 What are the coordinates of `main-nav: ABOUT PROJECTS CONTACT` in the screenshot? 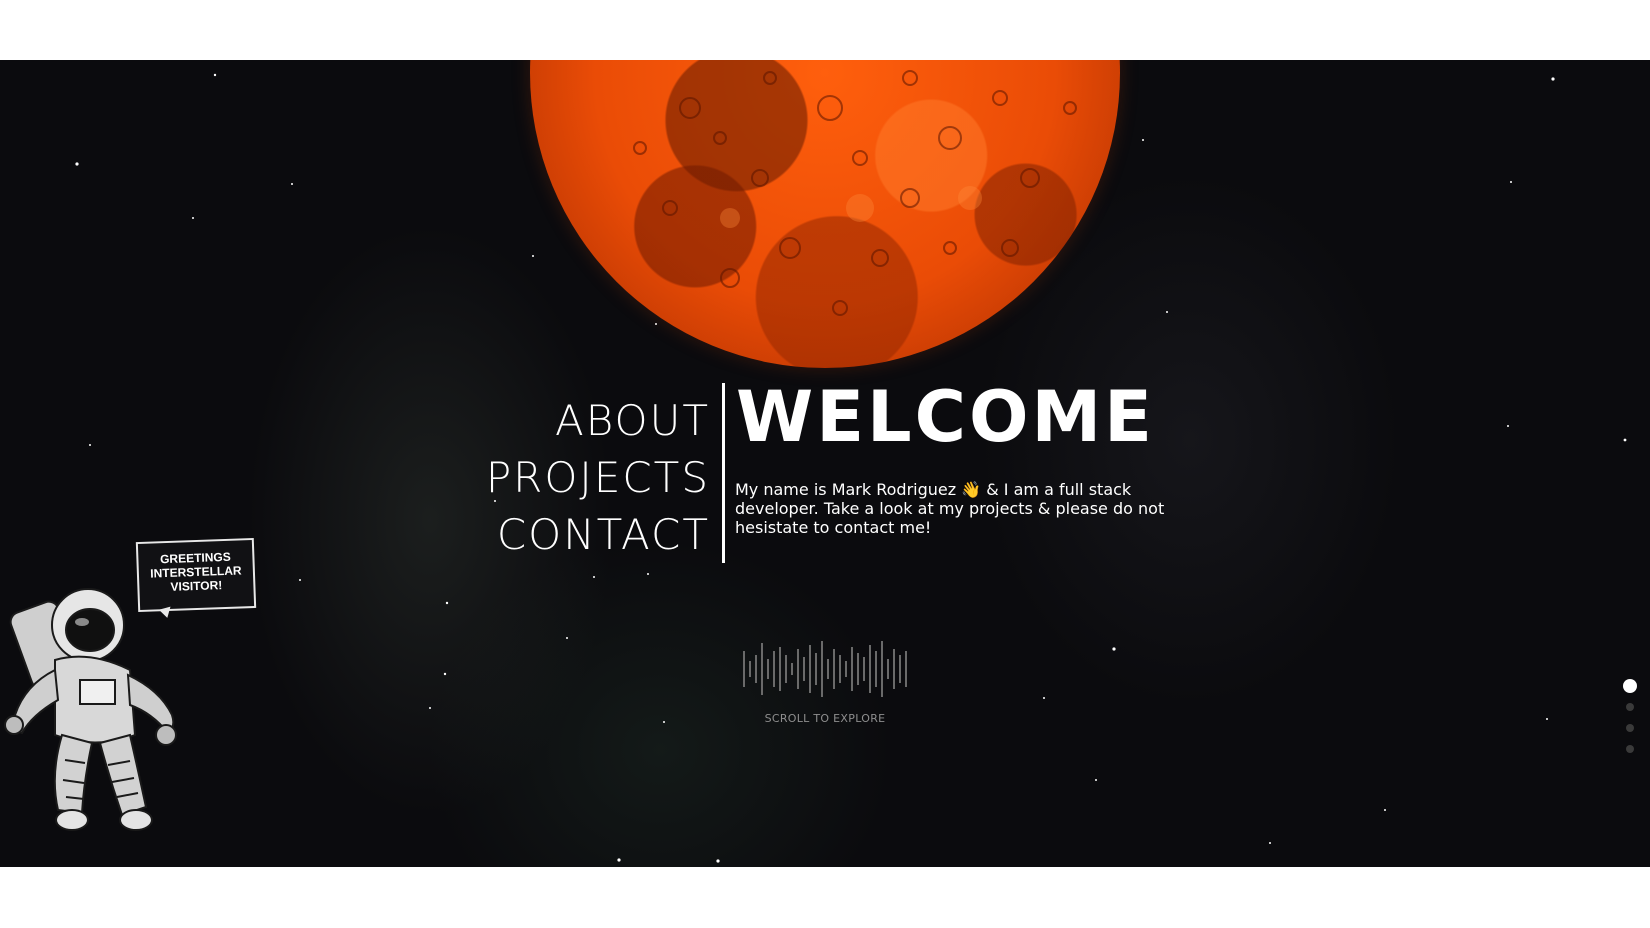 It's located at (565, 477).